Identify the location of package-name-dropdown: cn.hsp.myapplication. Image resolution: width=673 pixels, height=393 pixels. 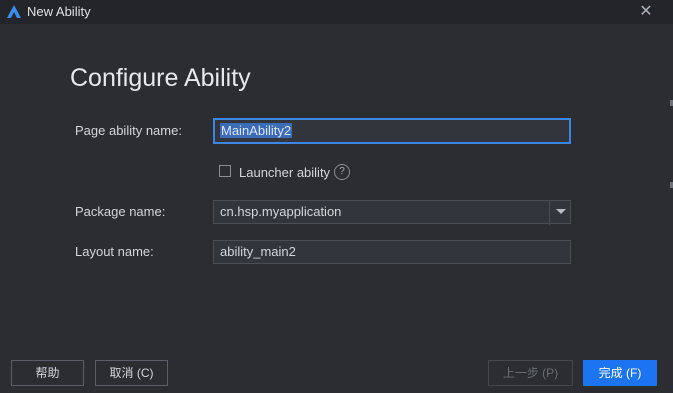
(392, 212).